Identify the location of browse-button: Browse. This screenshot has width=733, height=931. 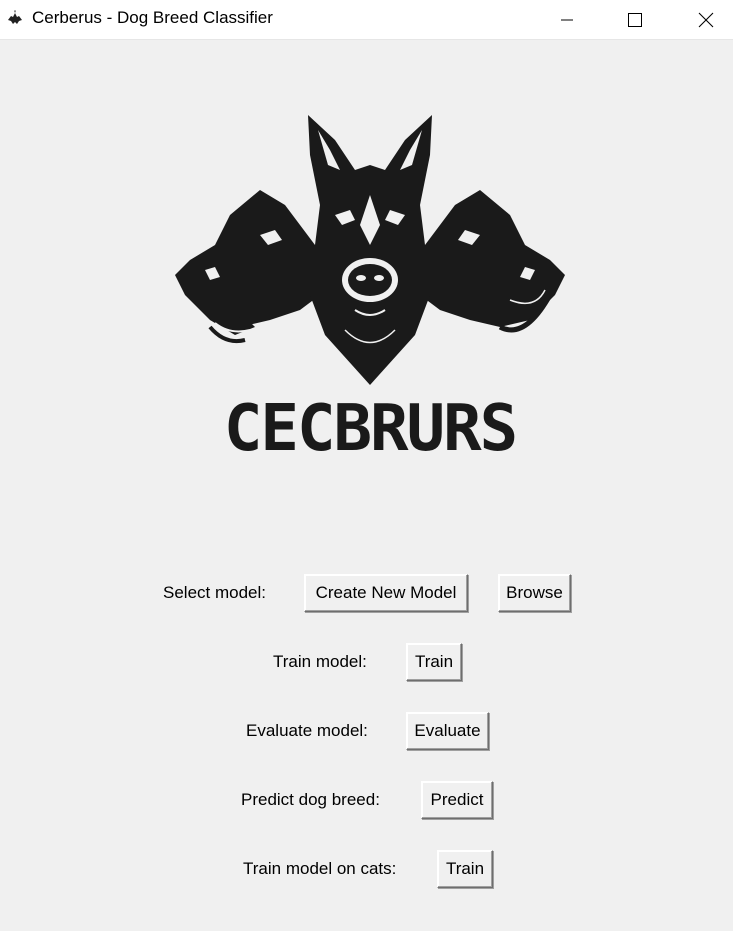
(534, 593).